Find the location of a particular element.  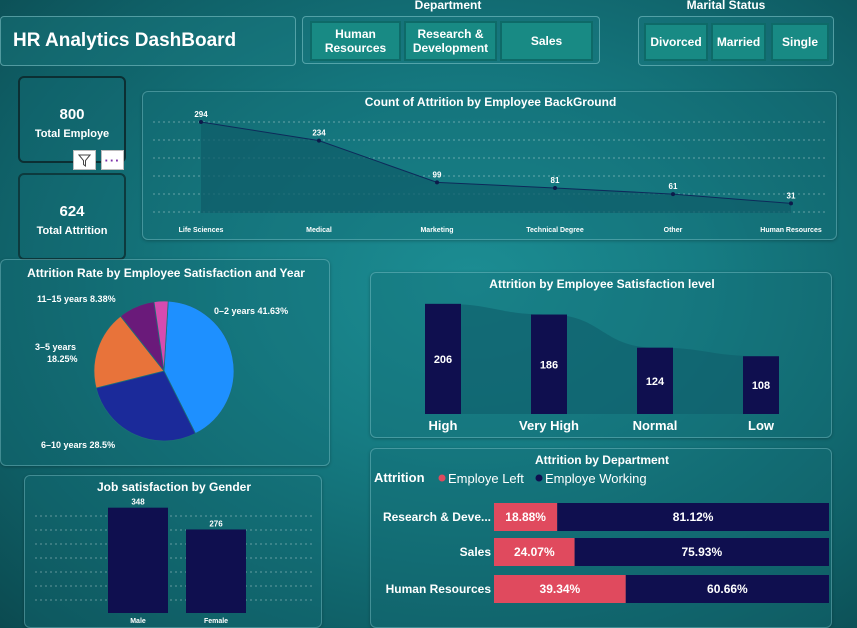

data-label: 124 is located at coordinates (655, 382).